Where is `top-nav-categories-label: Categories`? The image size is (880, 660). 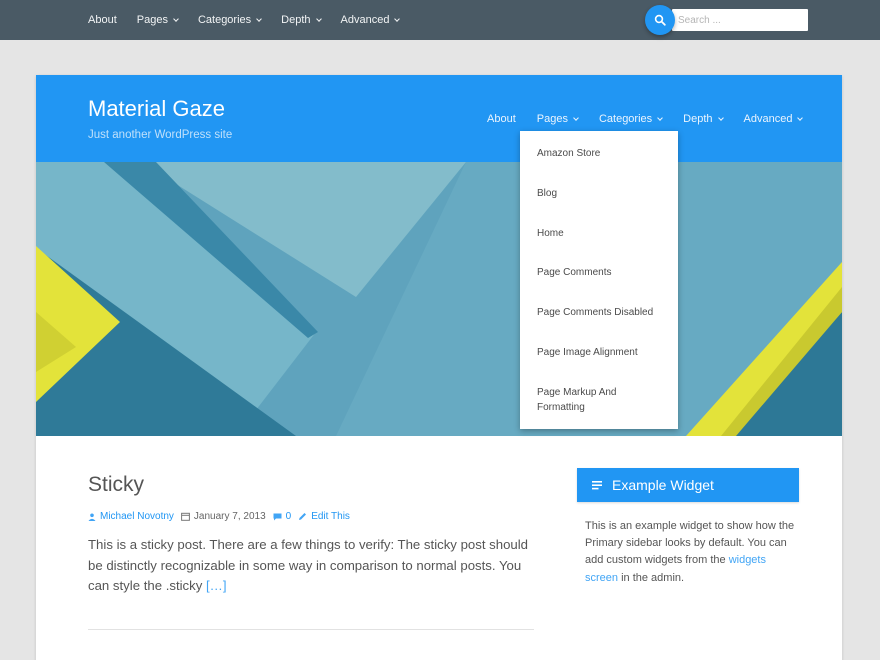 top-nav-categories-label: Categories is located at coordinates (224, 20).